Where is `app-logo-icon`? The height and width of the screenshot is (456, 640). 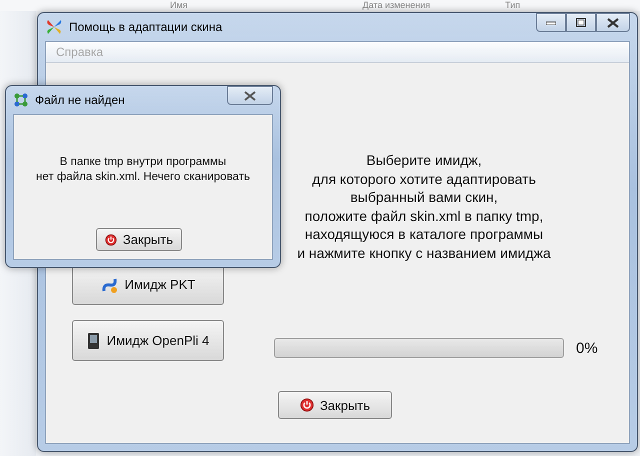
app-logo-icon is located at coordinates (54, 27).